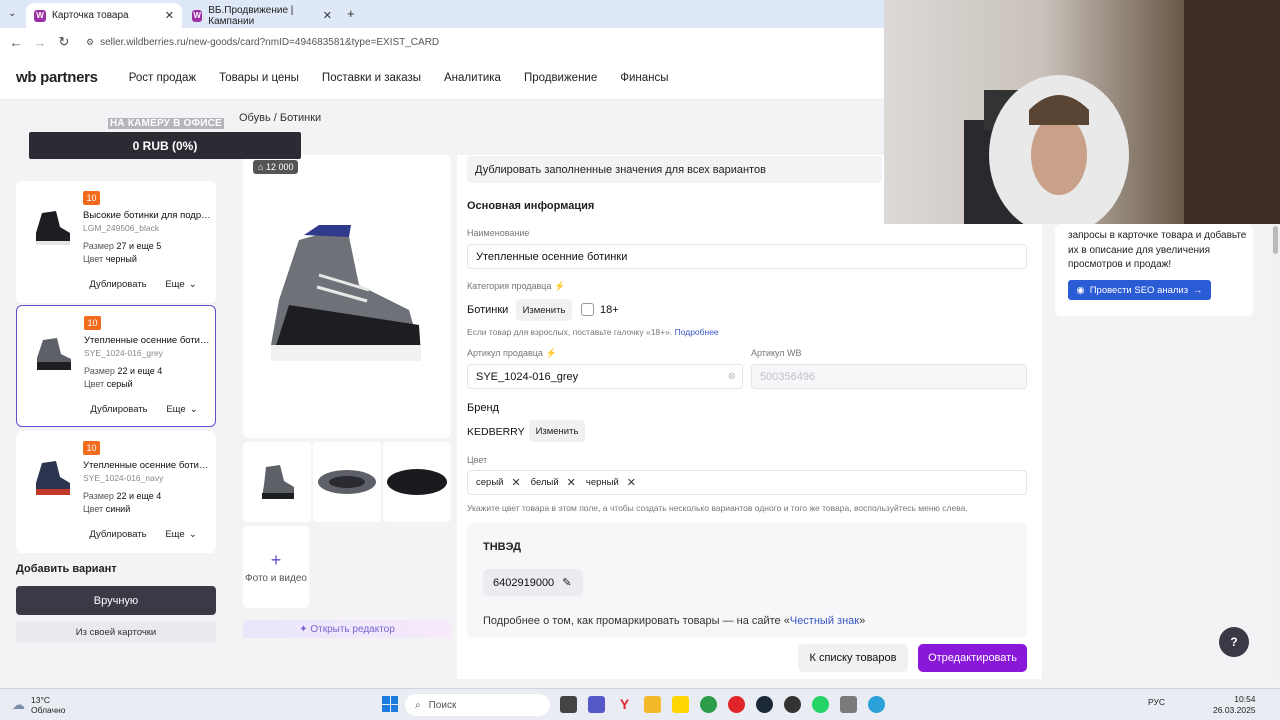 This screenshot has width=1280, height=720. What do you see at coordinates (652, 704) in the screenshot?
I see `folder-icon` at bounding box center [652, 704].